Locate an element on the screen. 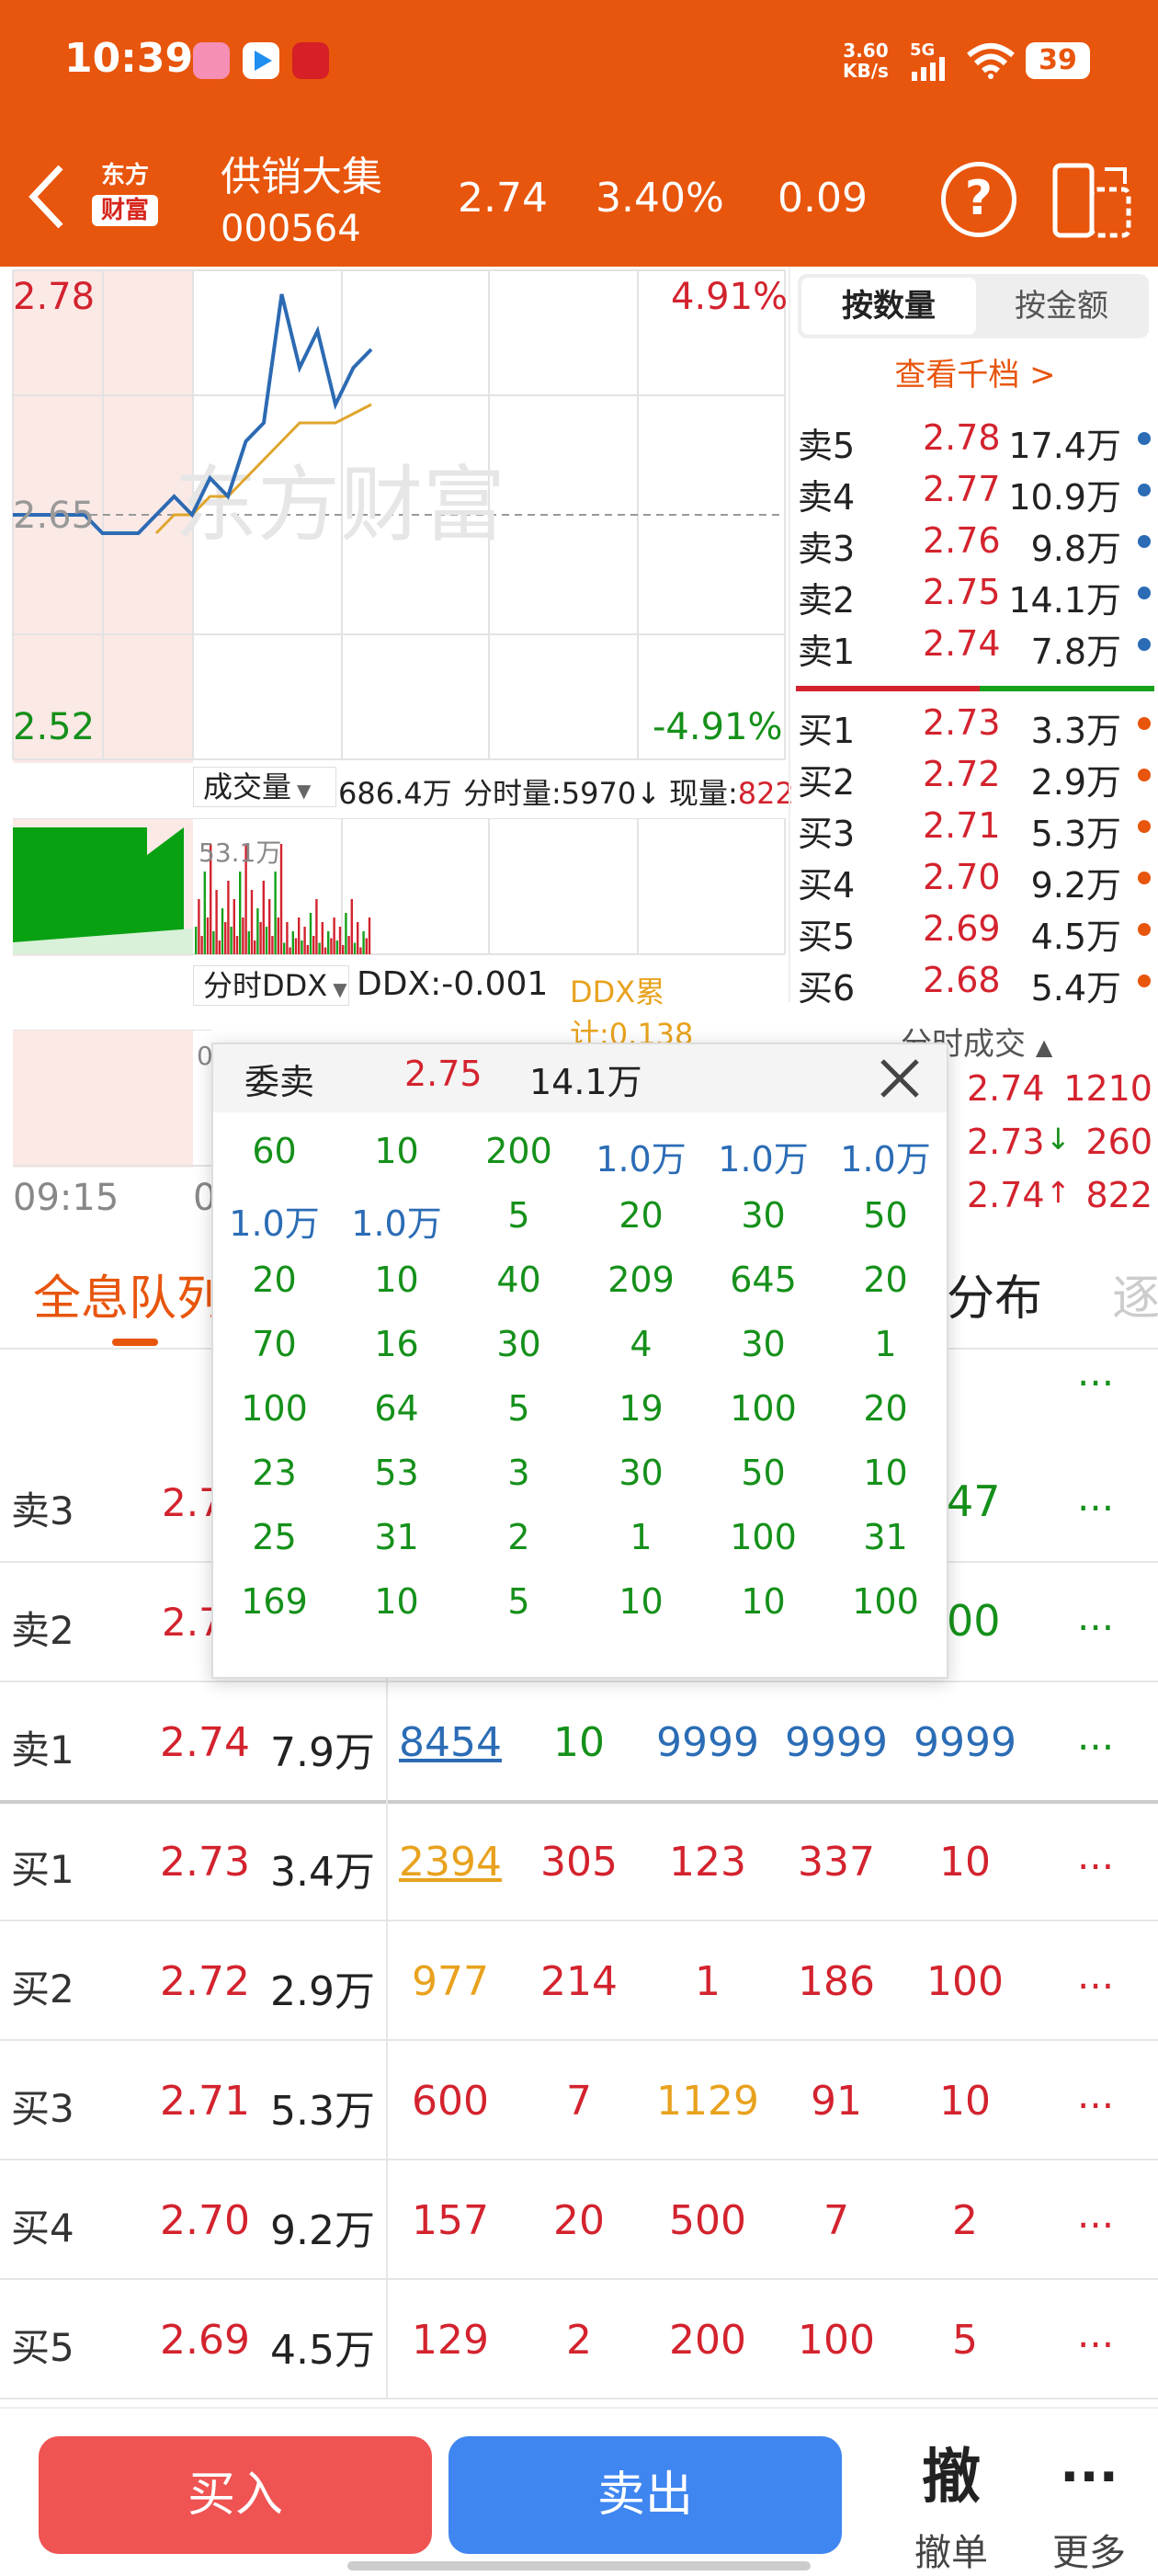 The width and height of the screenshot is (1158, 2576). popup-order-cell: 645 is located at coordinates (763, 1280).